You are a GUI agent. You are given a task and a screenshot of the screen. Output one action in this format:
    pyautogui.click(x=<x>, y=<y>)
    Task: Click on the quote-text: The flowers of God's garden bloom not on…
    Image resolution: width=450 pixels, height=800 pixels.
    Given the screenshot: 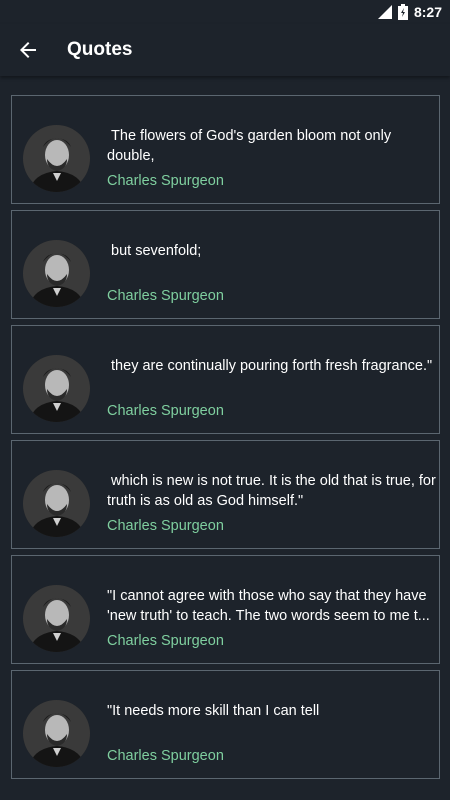 What is the action you would take?
    pyautogui.click(x=251, y=146)
    